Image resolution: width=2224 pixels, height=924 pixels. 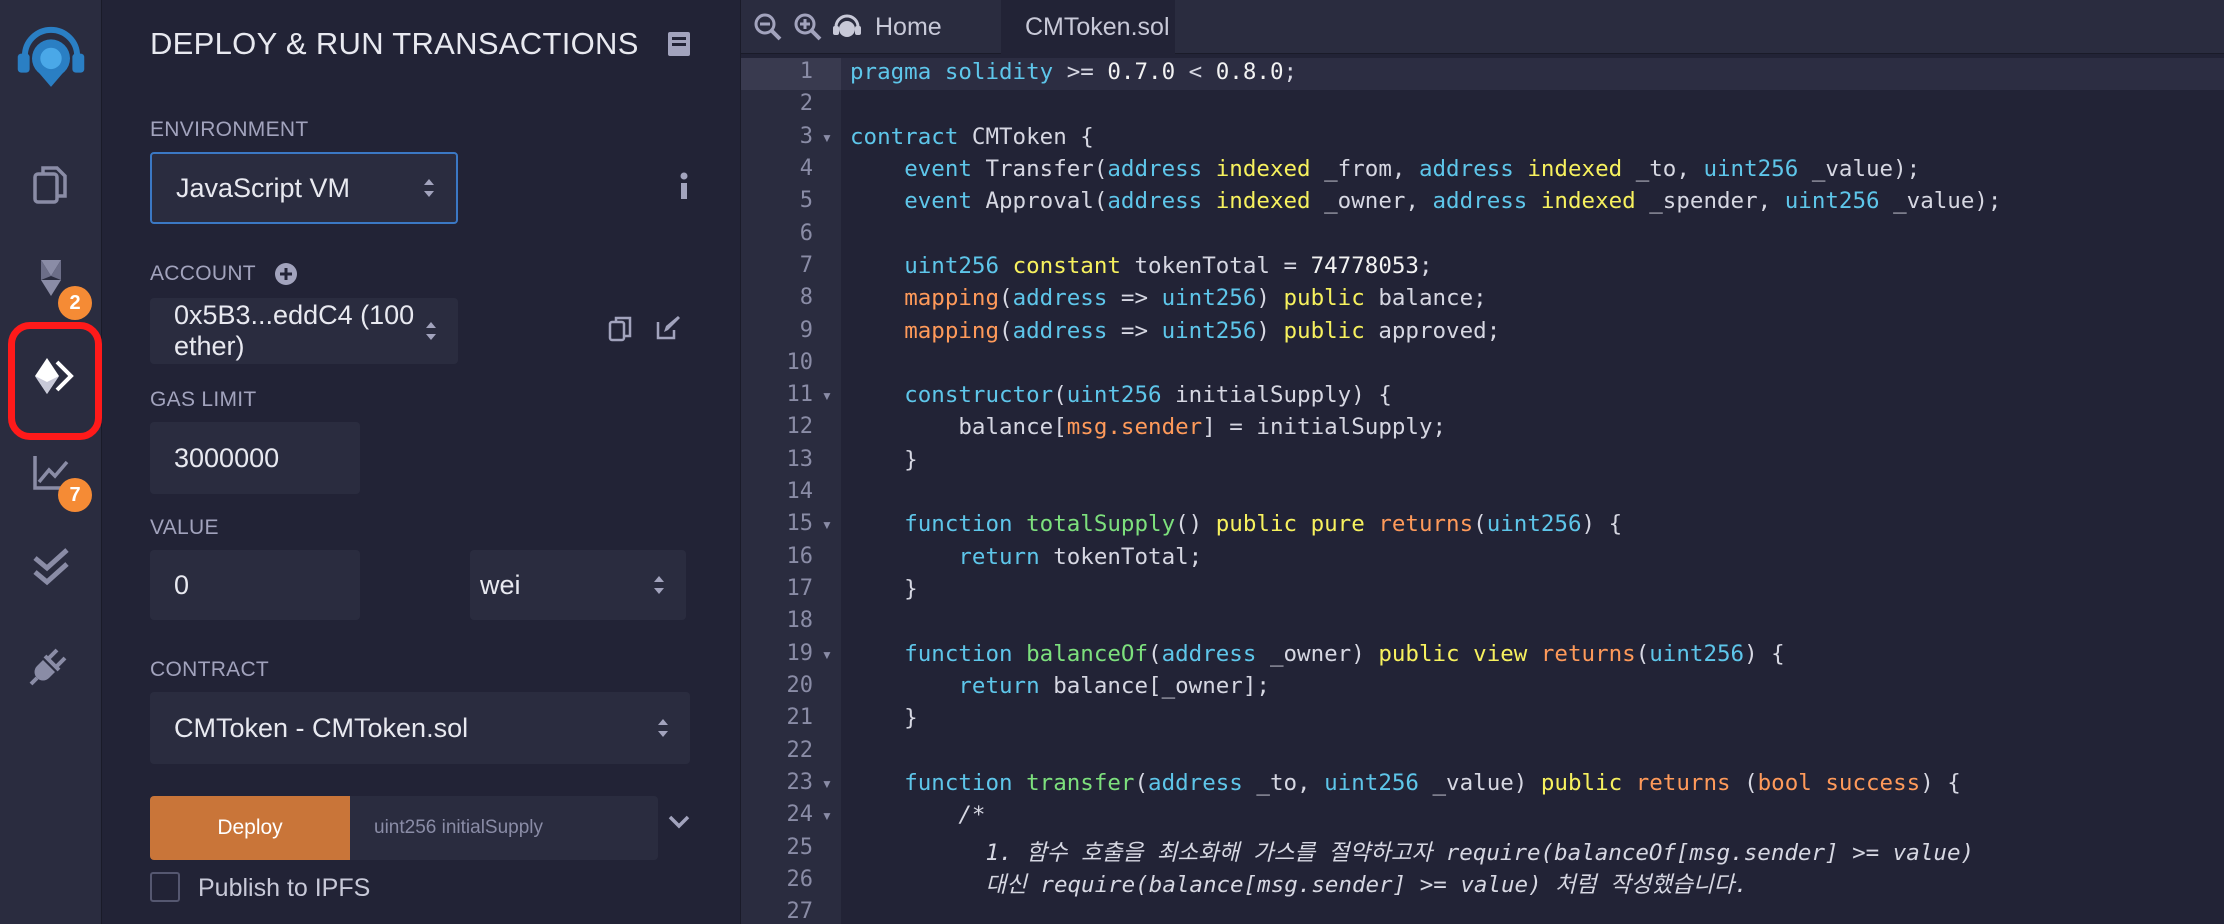 What do you see at coordinates (286, 274) in the screenshot?
I see `add-account-icon` at bounding box center [286, 274].